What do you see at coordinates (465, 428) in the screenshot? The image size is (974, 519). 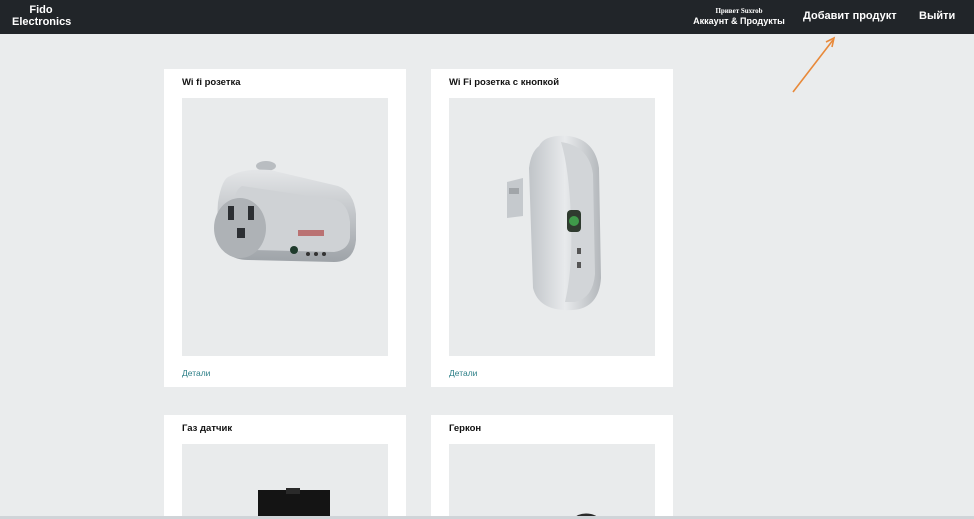 I see `product-title: Геркон` at bounding box center [465, 428].